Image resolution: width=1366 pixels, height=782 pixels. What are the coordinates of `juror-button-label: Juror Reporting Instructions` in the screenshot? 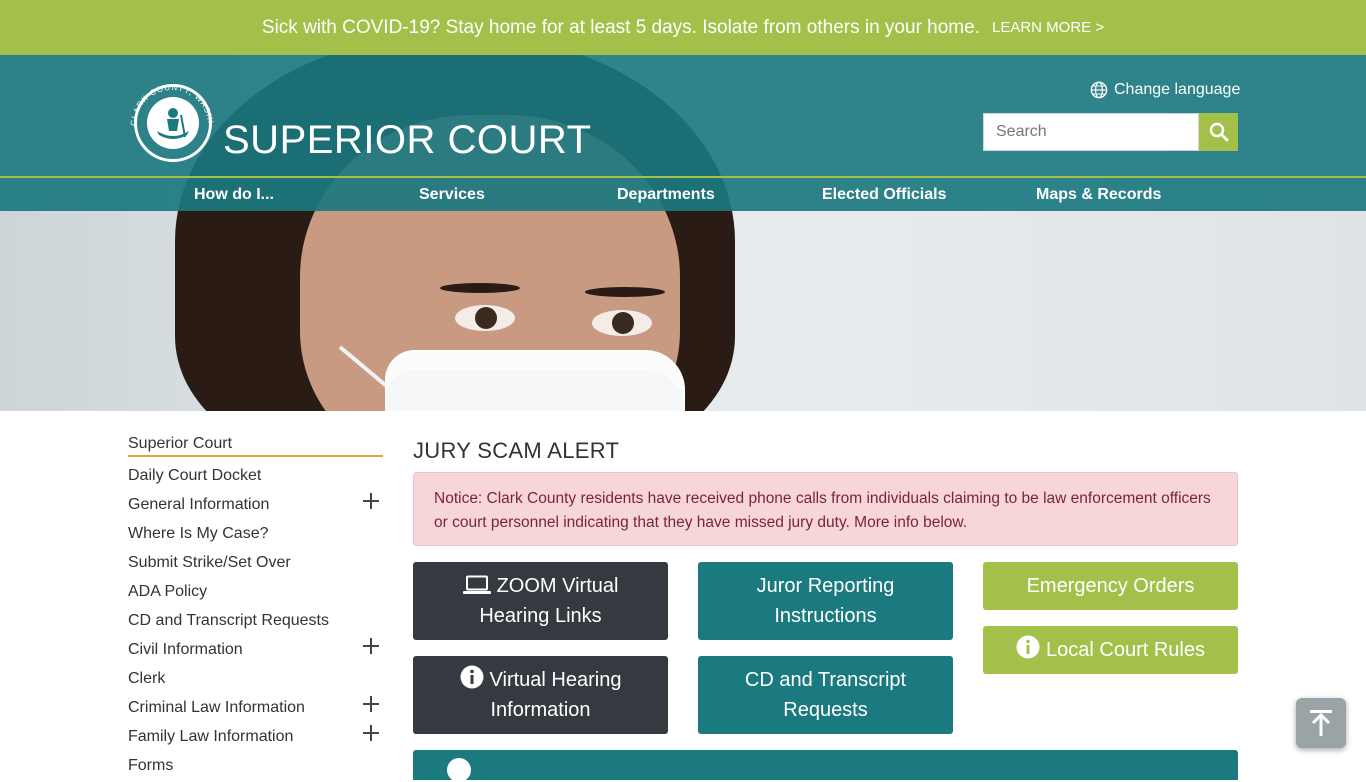 It's located at (825, 601).